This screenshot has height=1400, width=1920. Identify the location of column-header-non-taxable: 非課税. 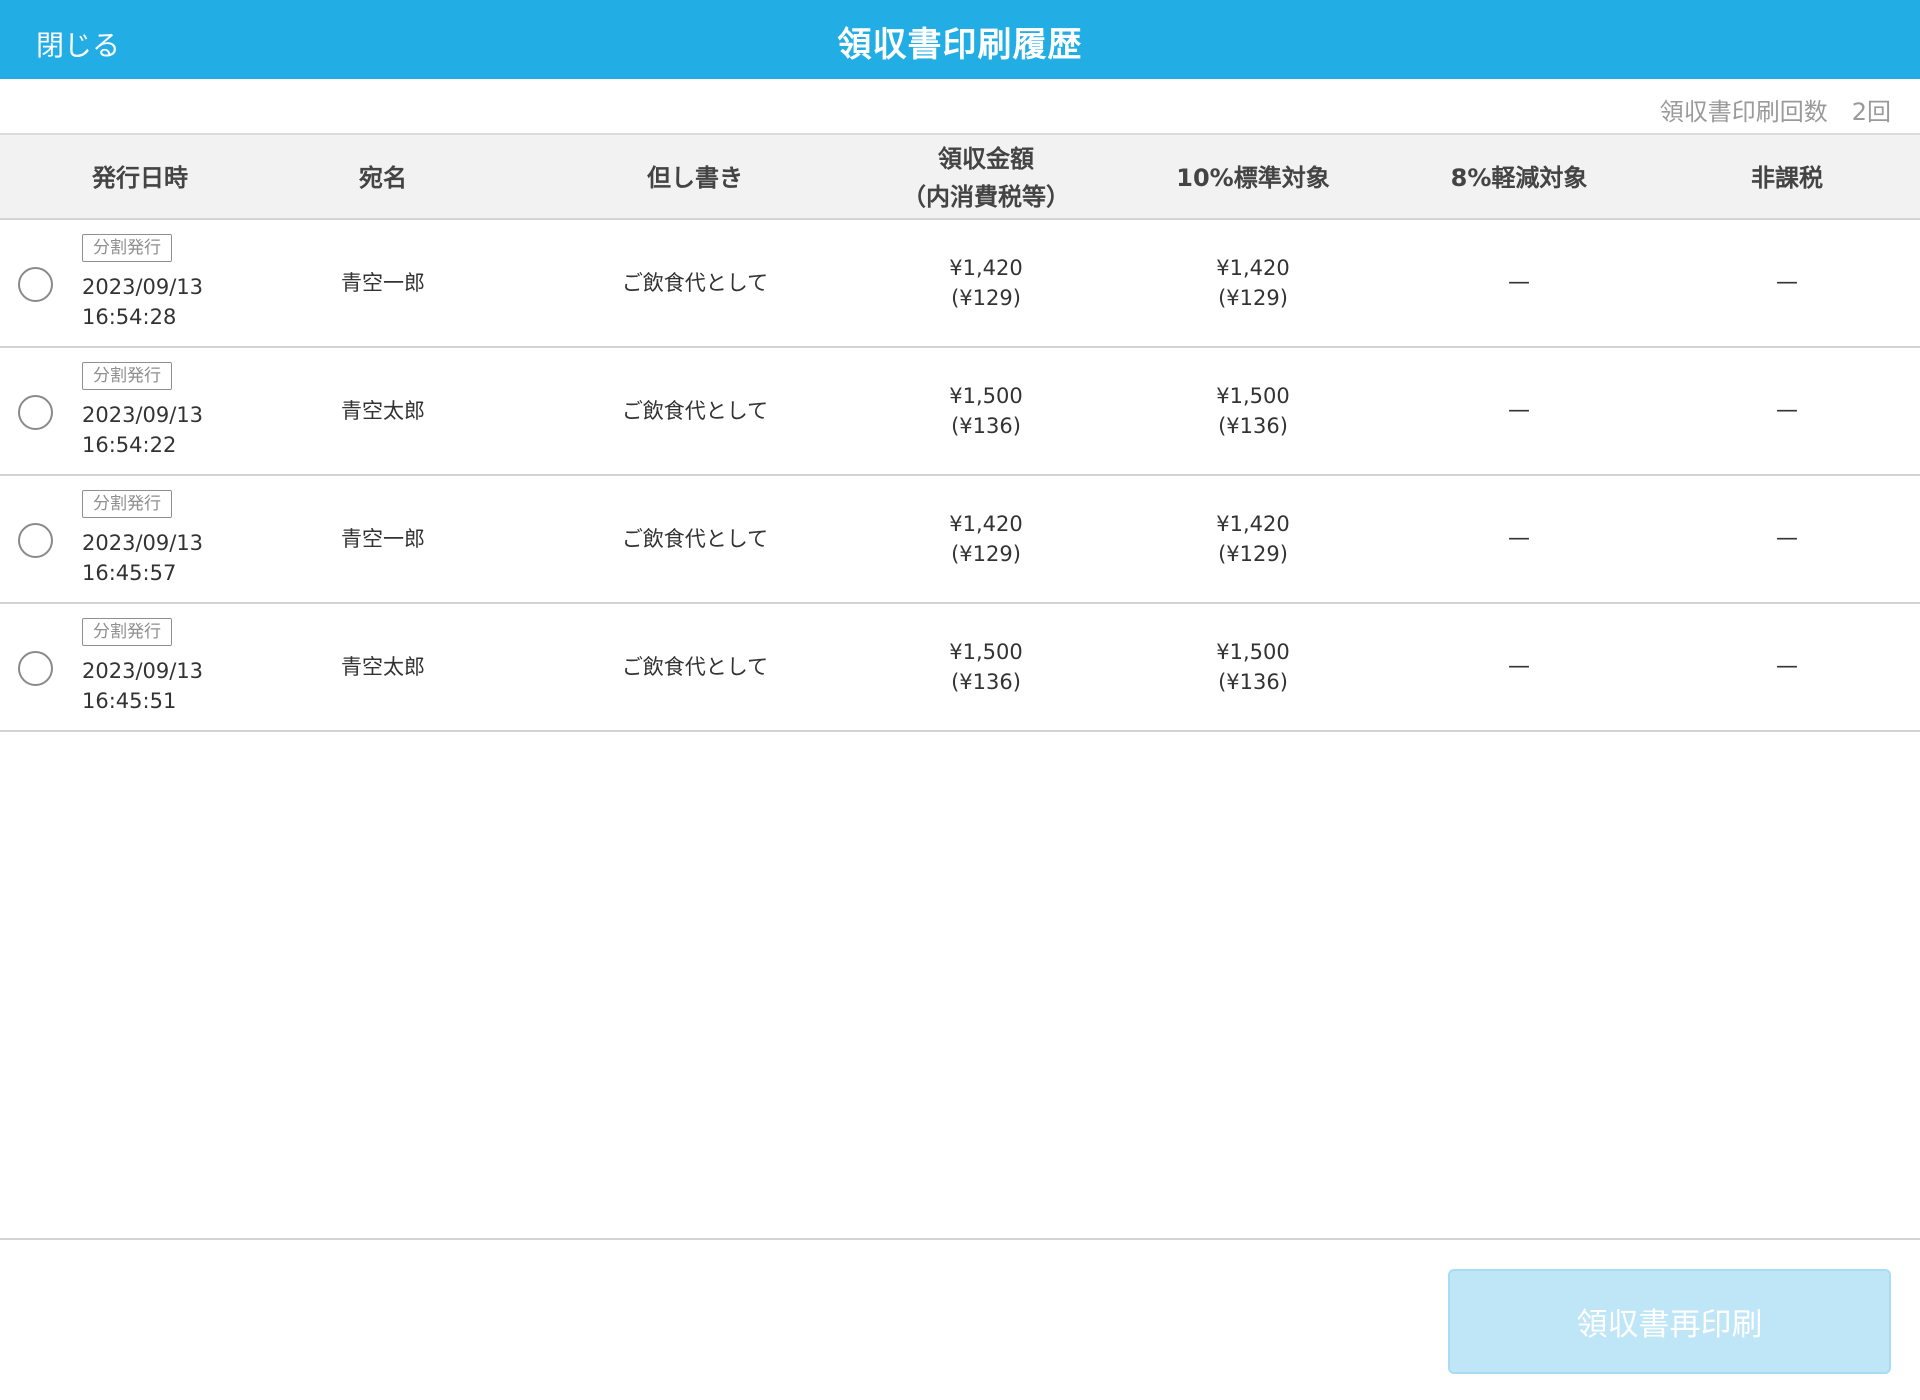
(1787, 177).